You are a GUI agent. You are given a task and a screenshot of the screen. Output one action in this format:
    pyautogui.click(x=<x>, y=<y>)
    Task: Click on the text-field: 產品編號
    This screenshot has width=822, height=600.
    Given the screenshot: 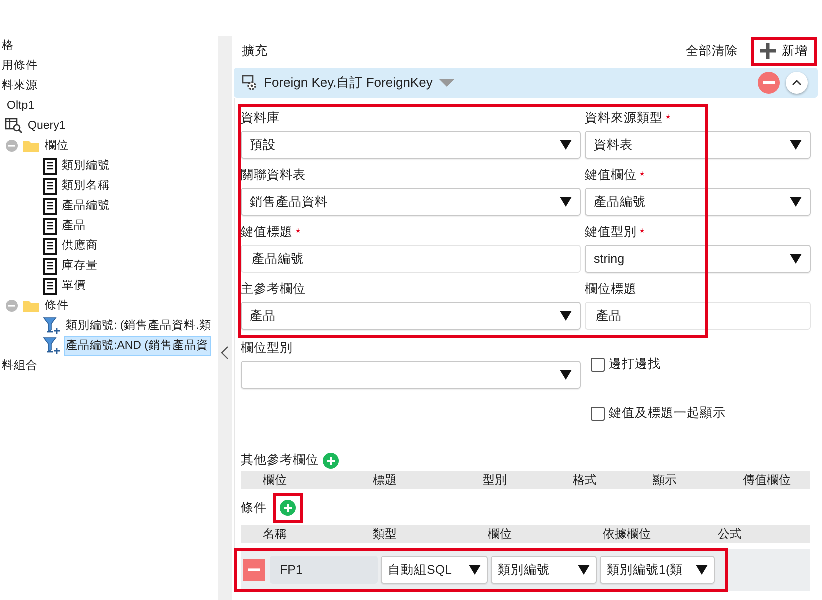 What is the action you would take?
    pyautogui.click(x=411, y=259)
    